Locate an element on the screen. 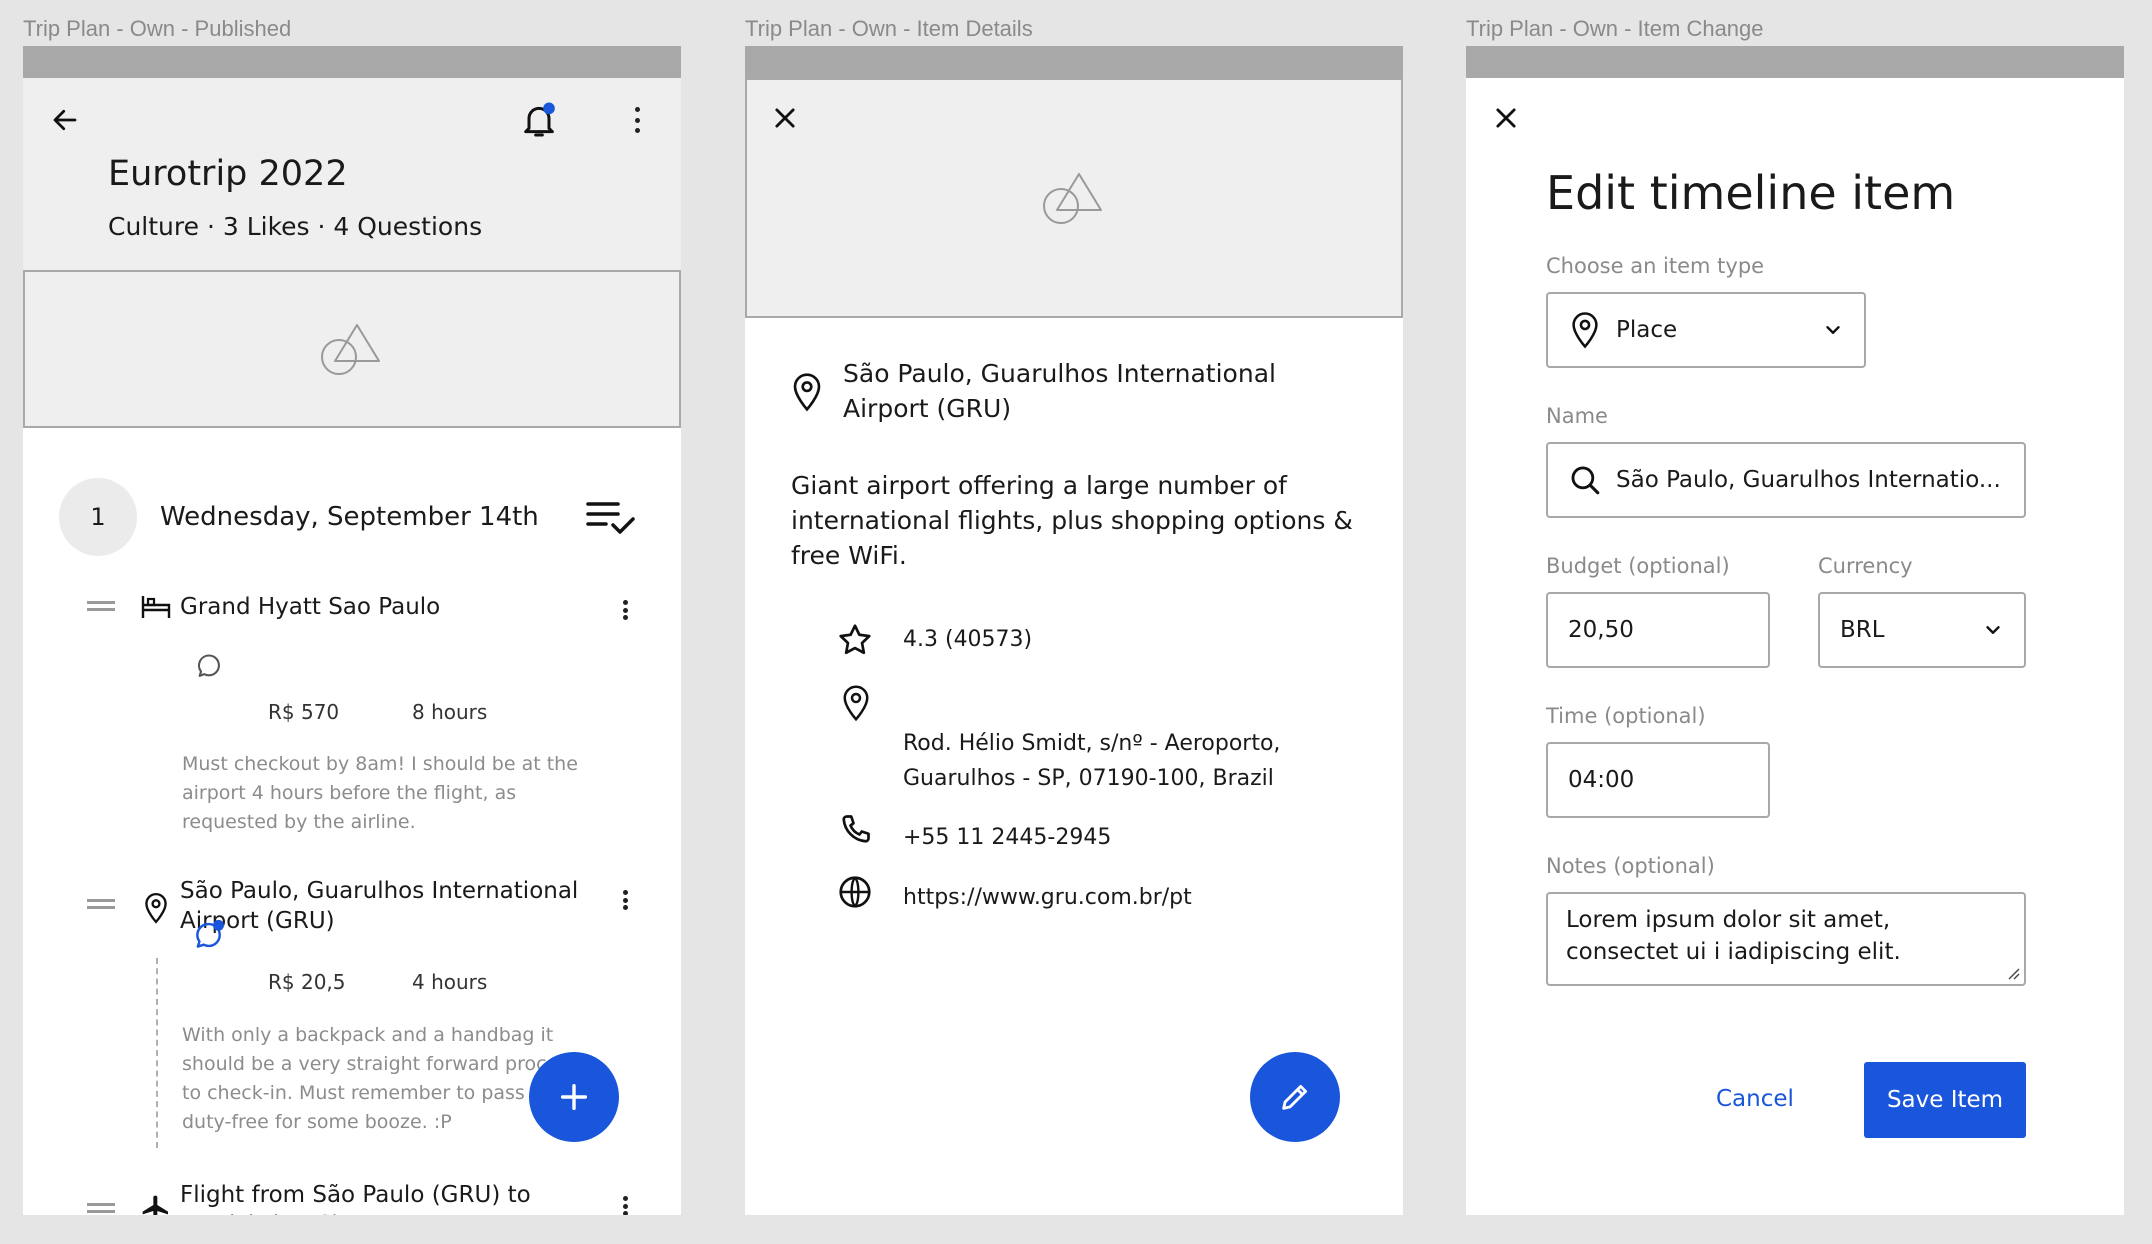 The image size is (2152, 1244). star-icon is located at coordinates (855, 640).